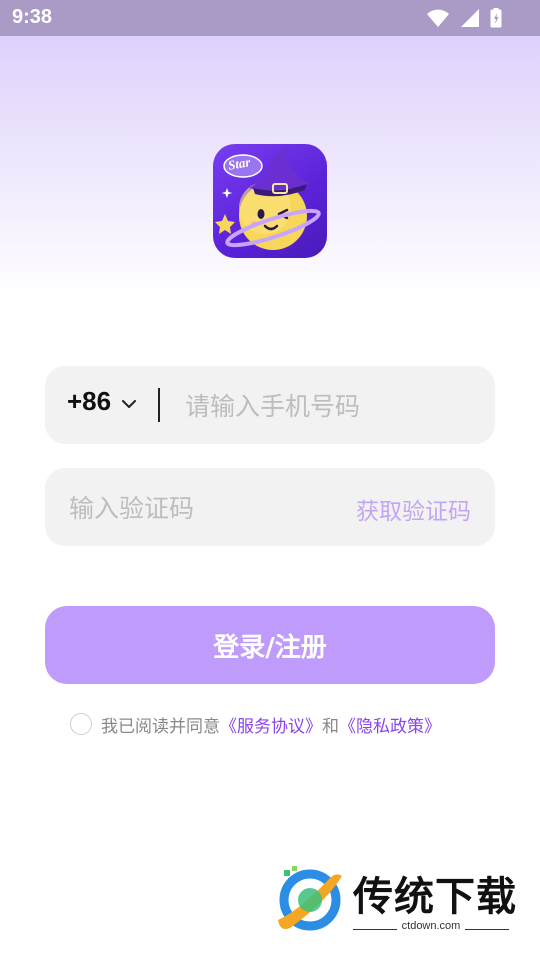 The width and height of the screenshot is (540, 960). Describe the element at coordinates (32, 17) in the screenshot. I see `status-time: 9:38` at that location.